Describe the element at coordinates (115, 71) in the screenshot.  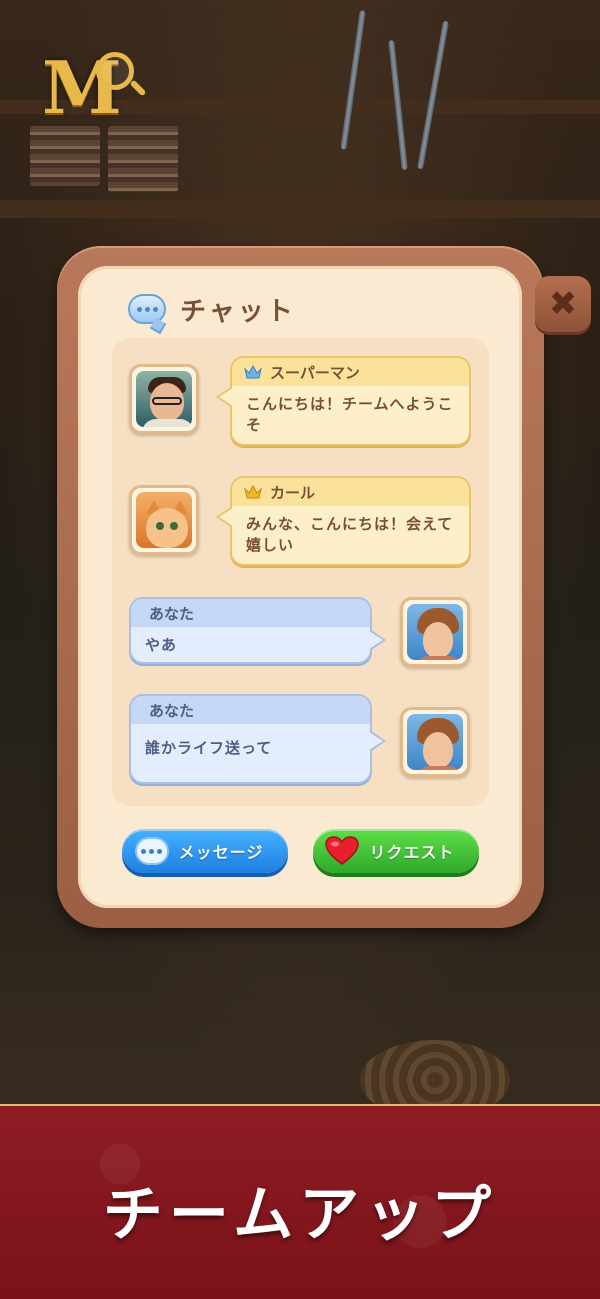
I see `magnifier-icon` at that location.